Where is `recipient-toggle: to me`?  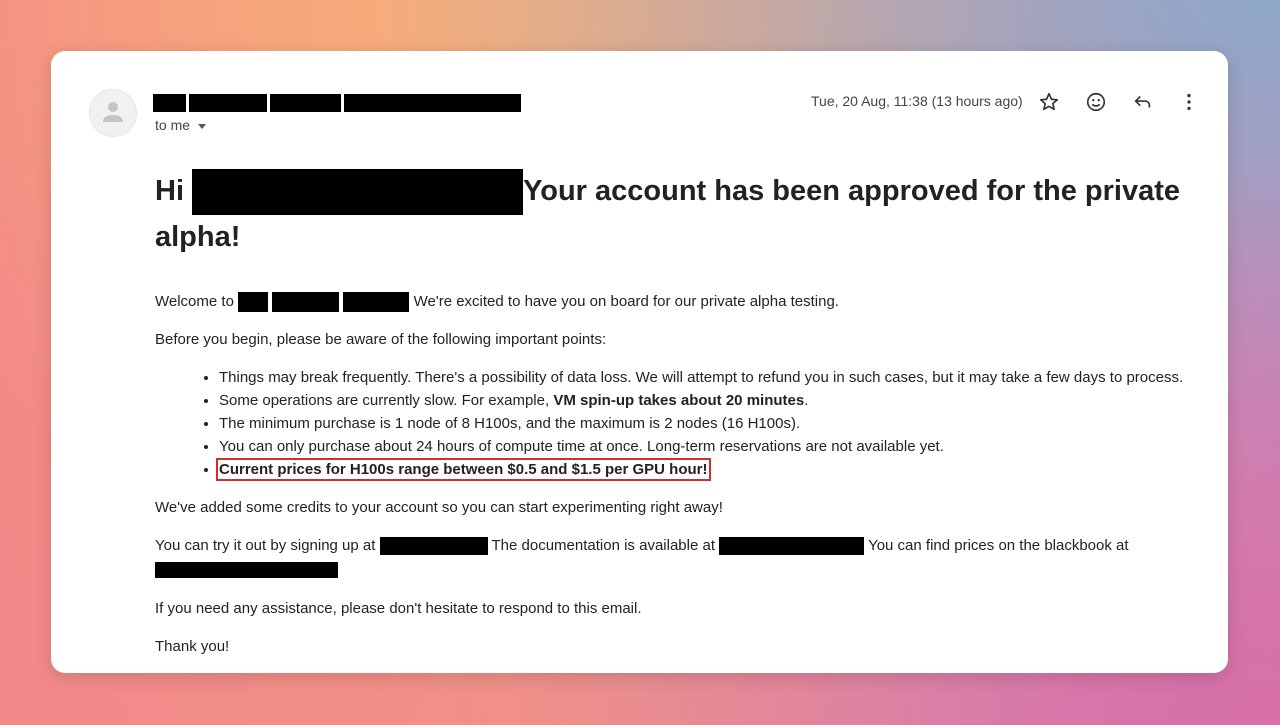 recipient-toggle: to me is located at coordinates (181, 125).